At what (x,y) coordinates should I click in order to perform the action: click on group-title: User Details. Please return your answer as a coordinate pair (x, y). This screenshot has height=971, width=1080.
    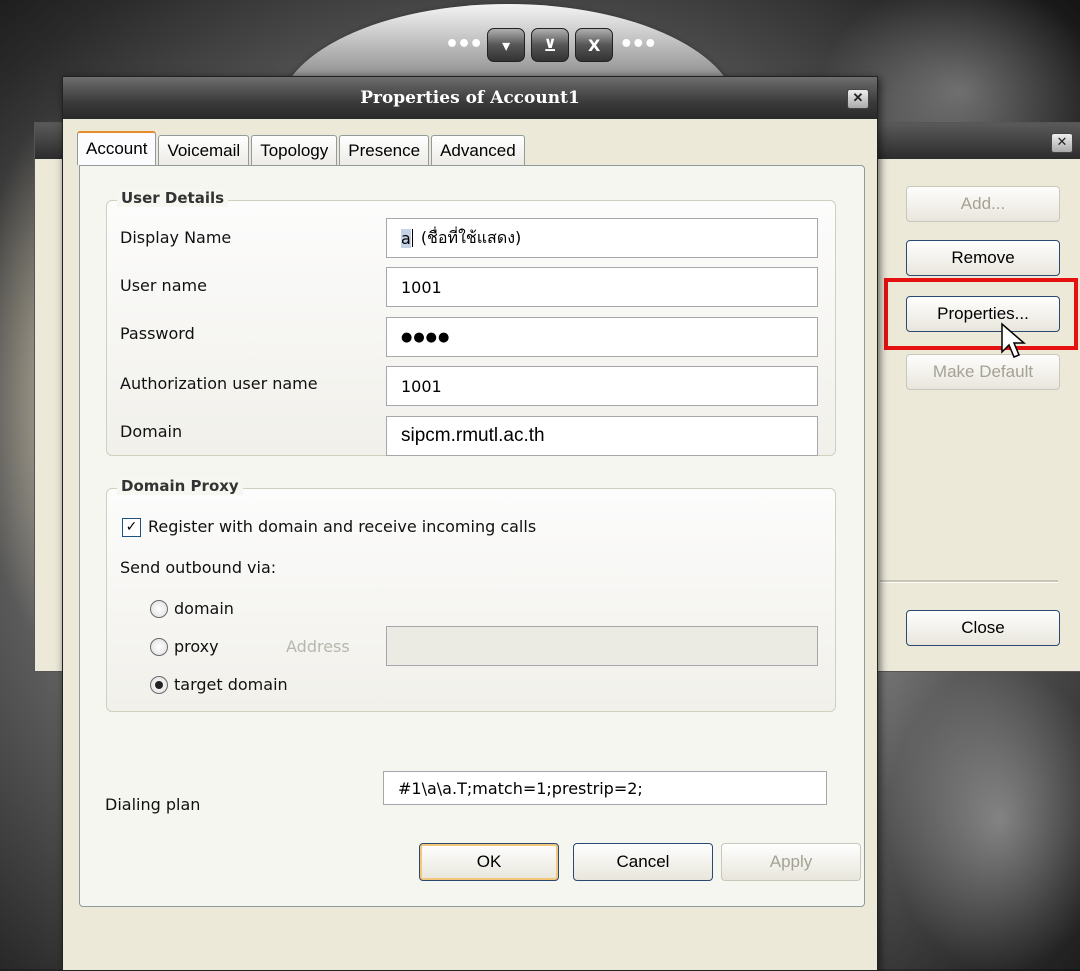
    Looking at the image, I should click on (173, 198).